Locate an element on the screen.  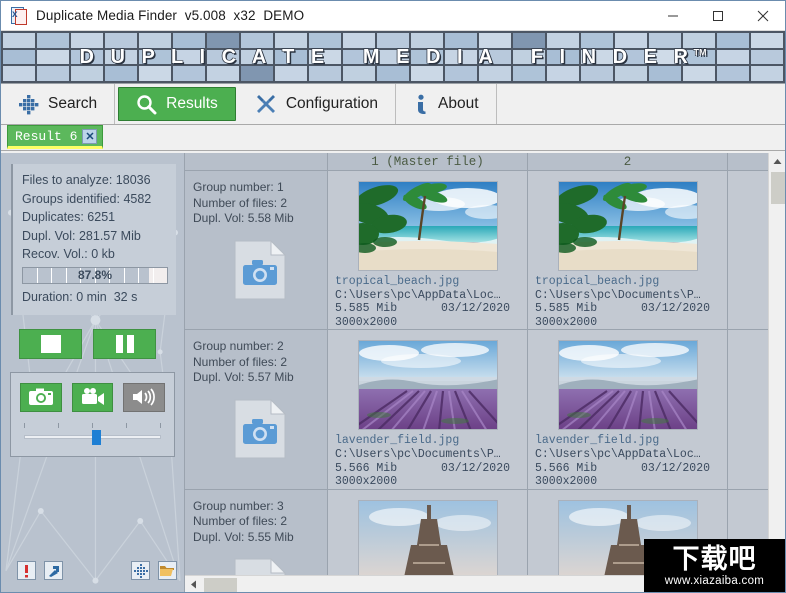
dupl-vol-label: Dupl. Vol: 281.57 Mib is located at coordinates (81, 235).